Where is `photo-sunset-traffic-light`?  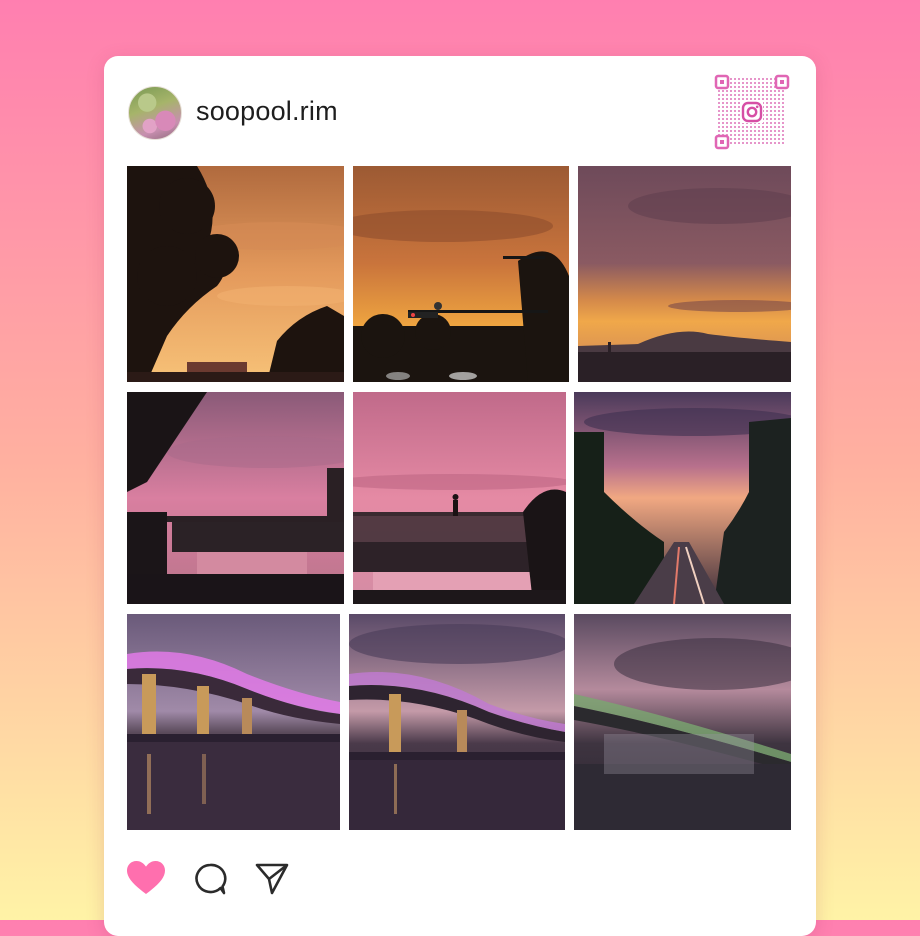
photo-sunset-traffic-light is located at coordinates (461, 274).